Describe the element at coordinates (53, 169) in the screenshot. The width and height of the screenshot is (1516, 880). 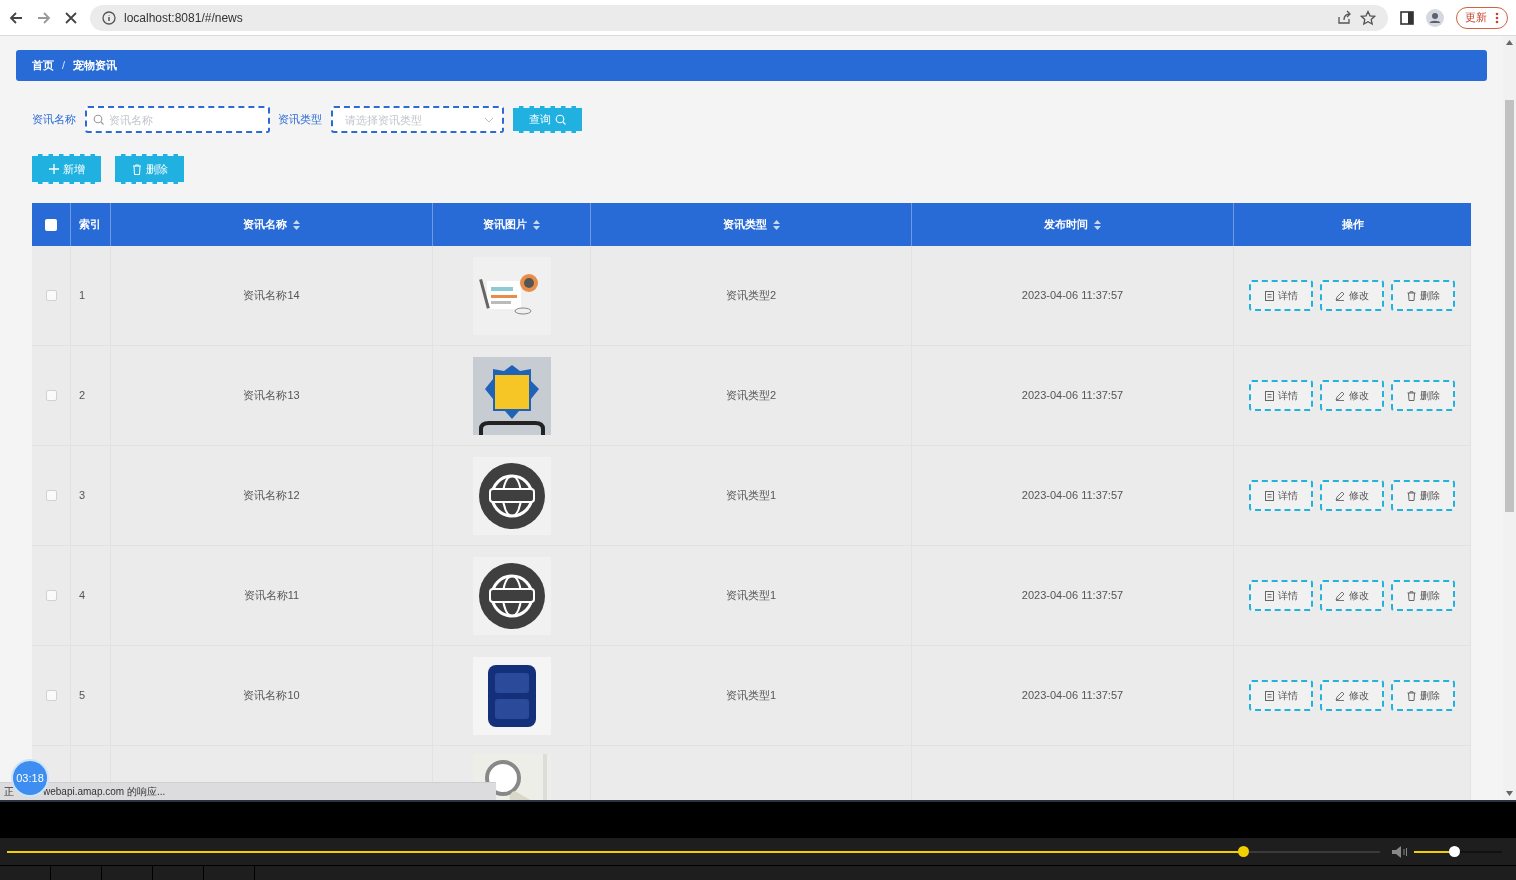
I see `plus-icon` at that location.